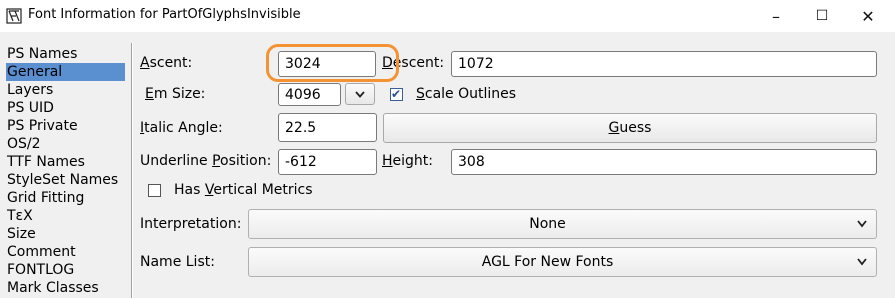  I want to click on sidebar-item-layers: Layers, so click(65, 90).